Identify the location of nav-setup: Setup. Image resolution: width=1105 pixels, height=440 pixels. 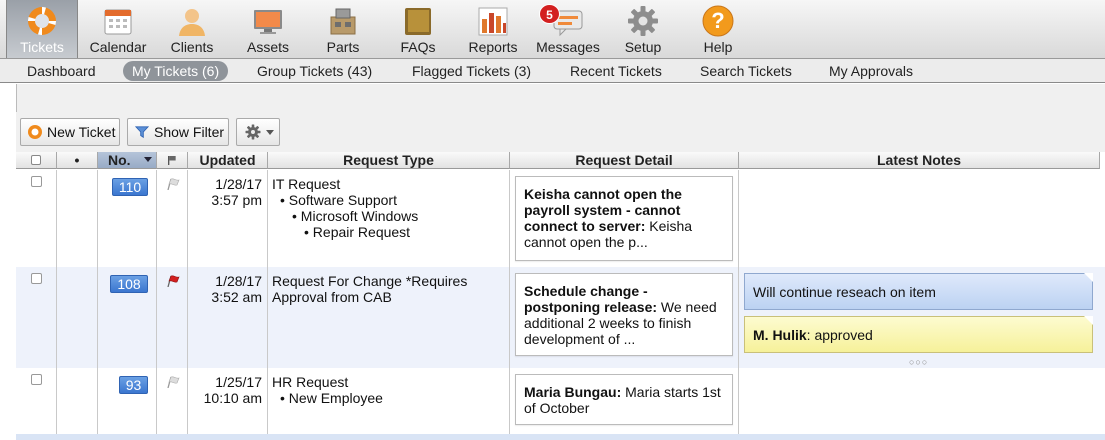
(643, 29).